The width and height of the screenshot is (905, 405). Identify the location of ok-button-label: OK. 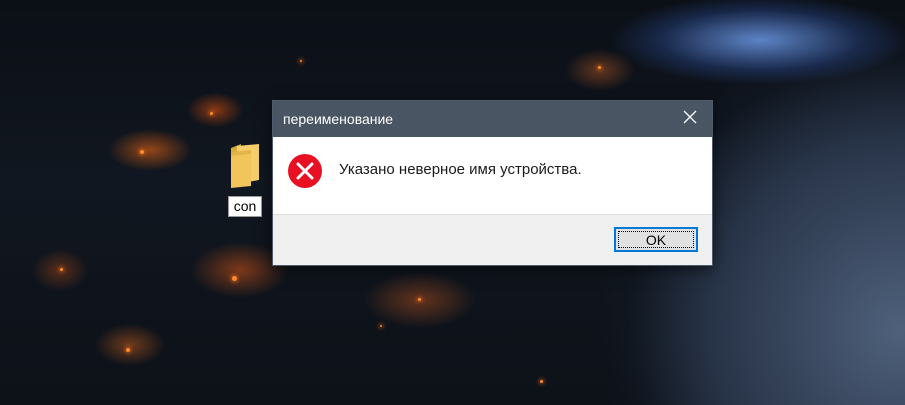
(656, 239).